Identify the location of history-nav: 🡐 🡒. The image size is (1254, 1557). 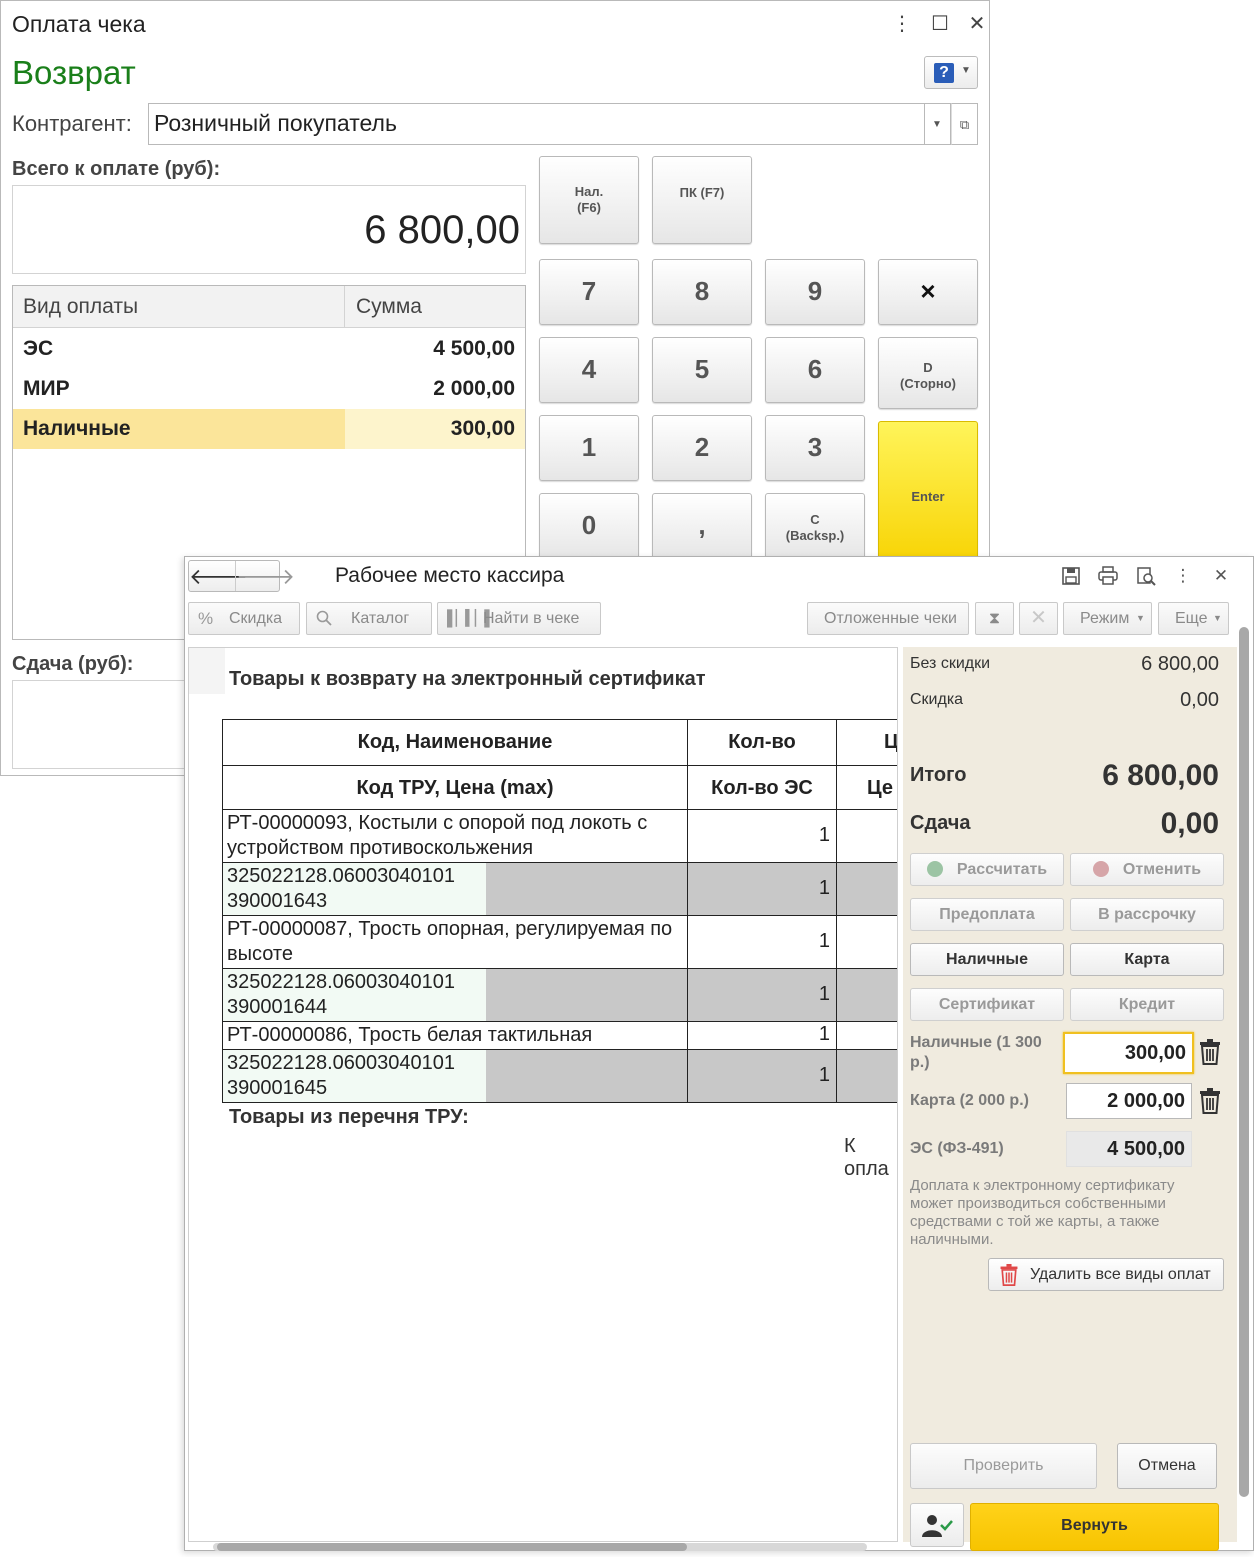
(241, 576).